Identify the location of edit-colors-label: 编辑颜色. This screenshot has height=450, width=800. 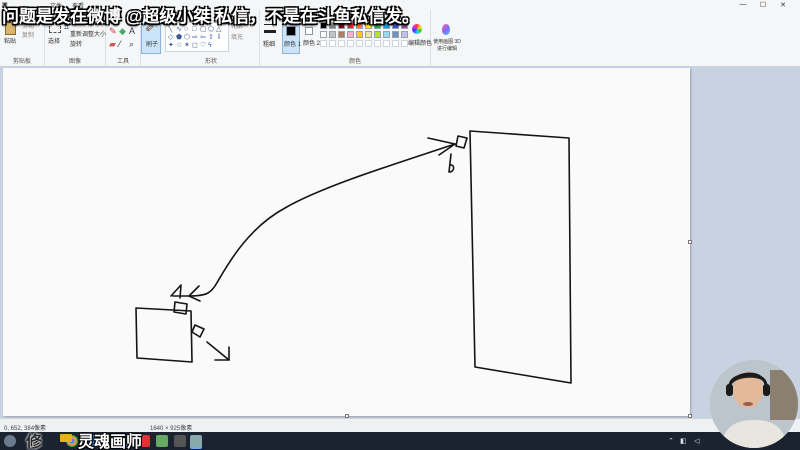
(420, 44).